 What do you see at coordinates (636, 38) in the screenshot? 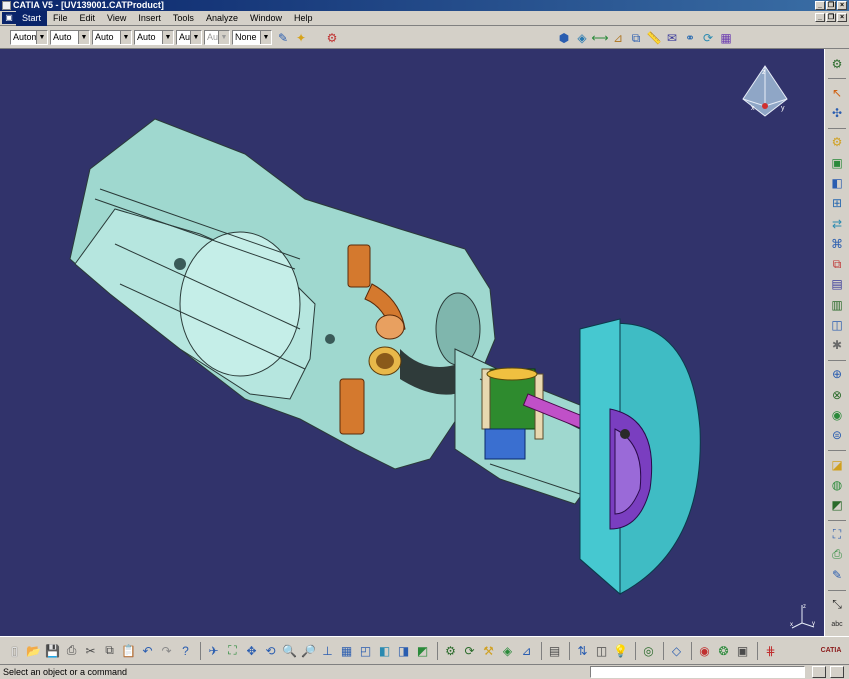
I see `compare-icon: ⧉` at bounding box center [636, 38].